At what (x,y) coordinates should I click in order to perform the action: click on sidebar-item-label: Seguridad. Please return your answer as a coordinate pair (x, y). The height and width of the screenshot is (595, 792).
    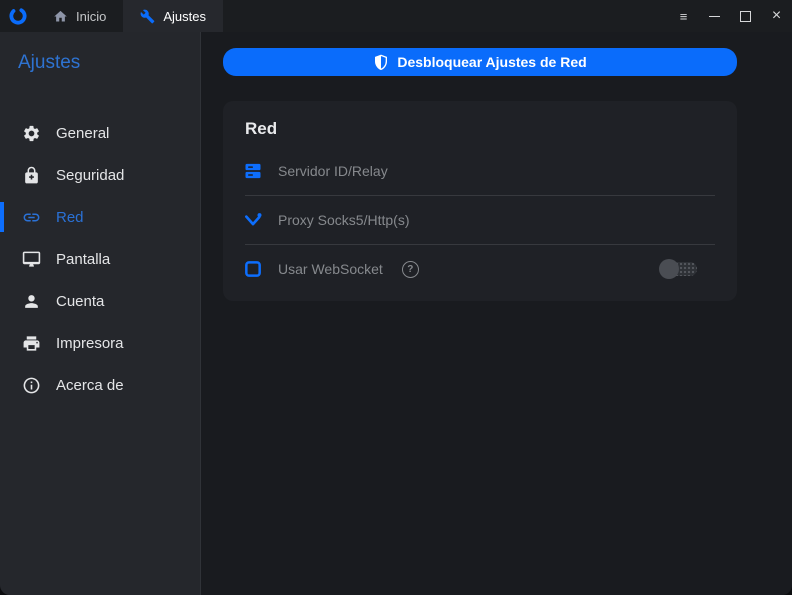
    Looking at the image, I should click on (90, 175).